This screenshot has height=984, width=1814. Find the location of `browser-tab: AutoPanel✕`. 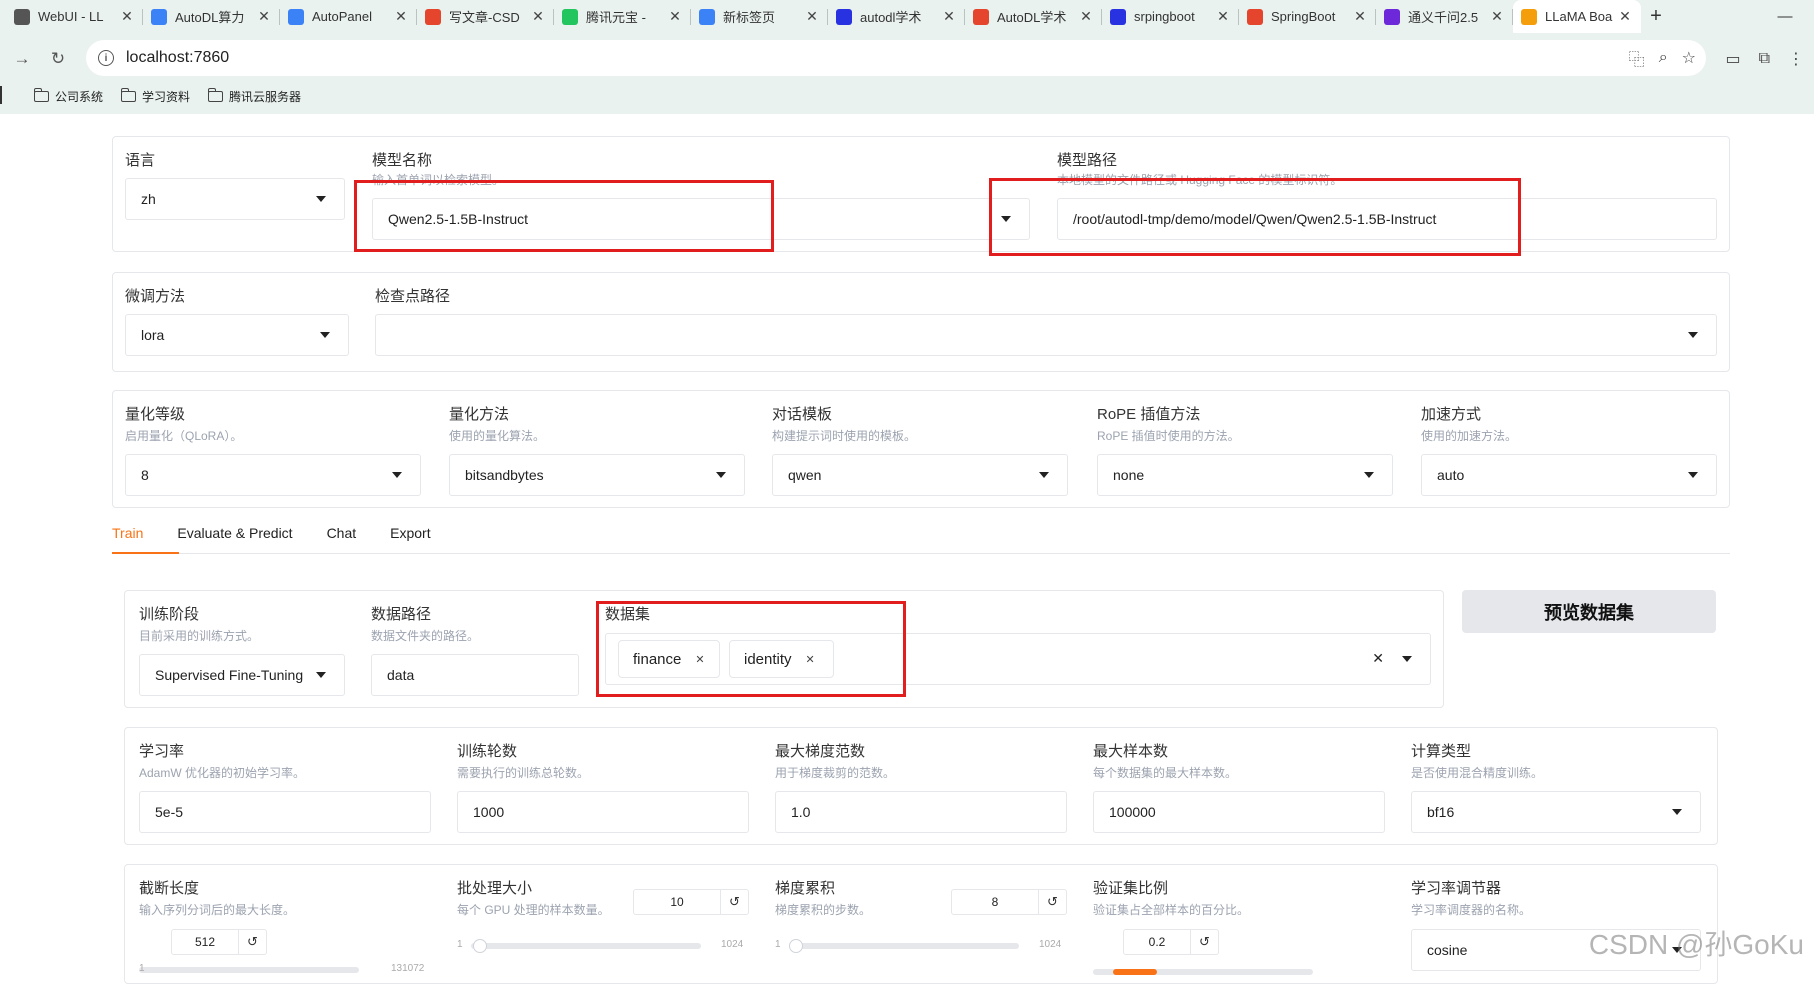

browser-tab: AutoPanel✕ is located at coordinates (348, 16).